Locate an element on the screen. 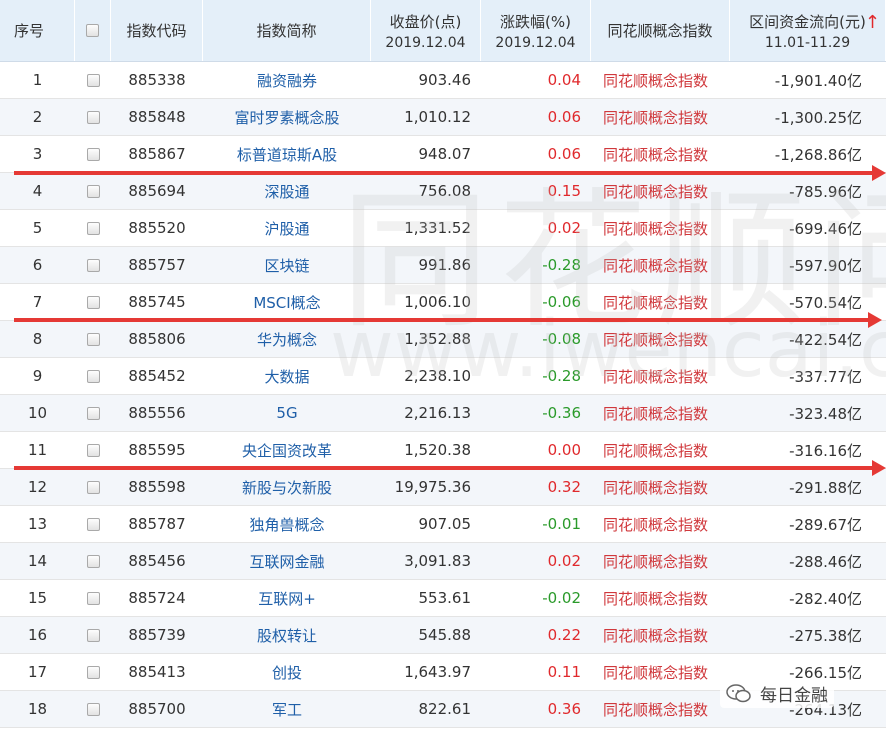 This screenshot has height=736, width=886. table-row: 5 885520 沪股通 1,331.52 0.02 同花顺概念指数 -699.46亿 is located at coordinates (443, 228).